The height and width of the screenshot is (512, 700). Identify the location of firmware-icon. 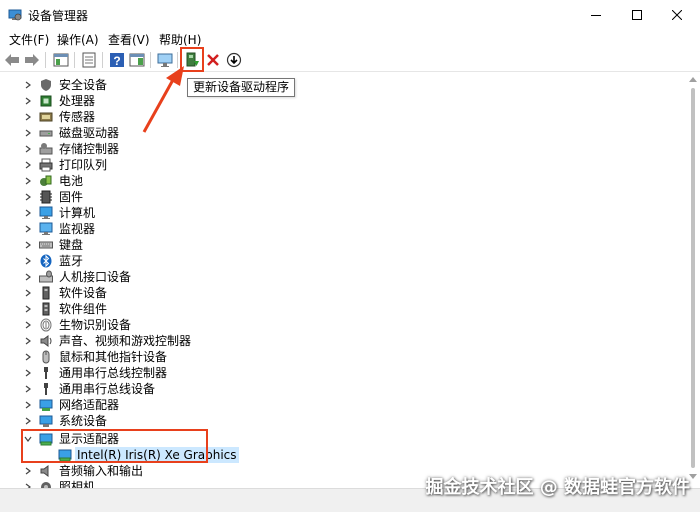
(46, 197).